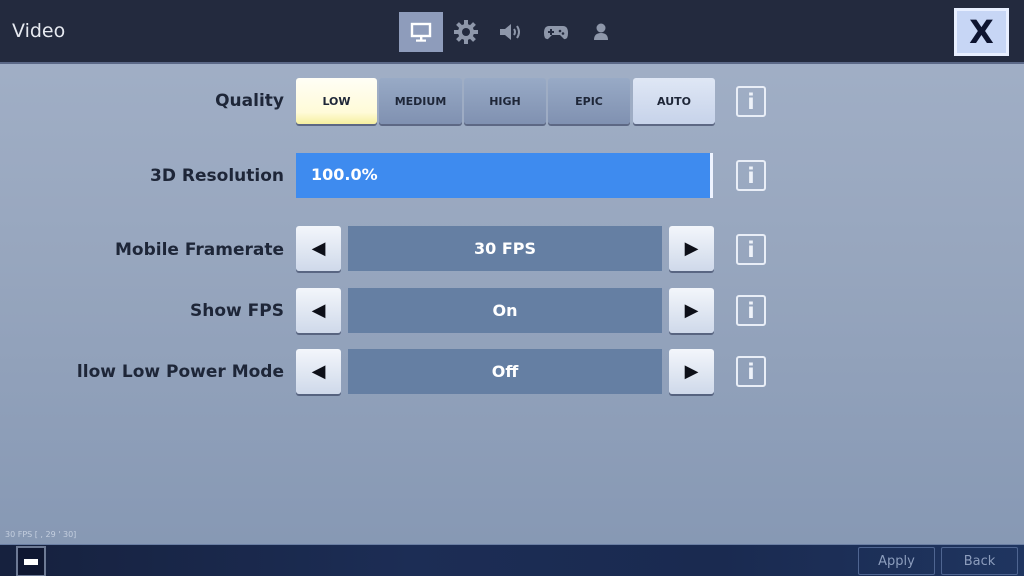 This screenshot has width=1024, height=576. I want to click on quality-option-epic: EPIC, so click(589, 101).